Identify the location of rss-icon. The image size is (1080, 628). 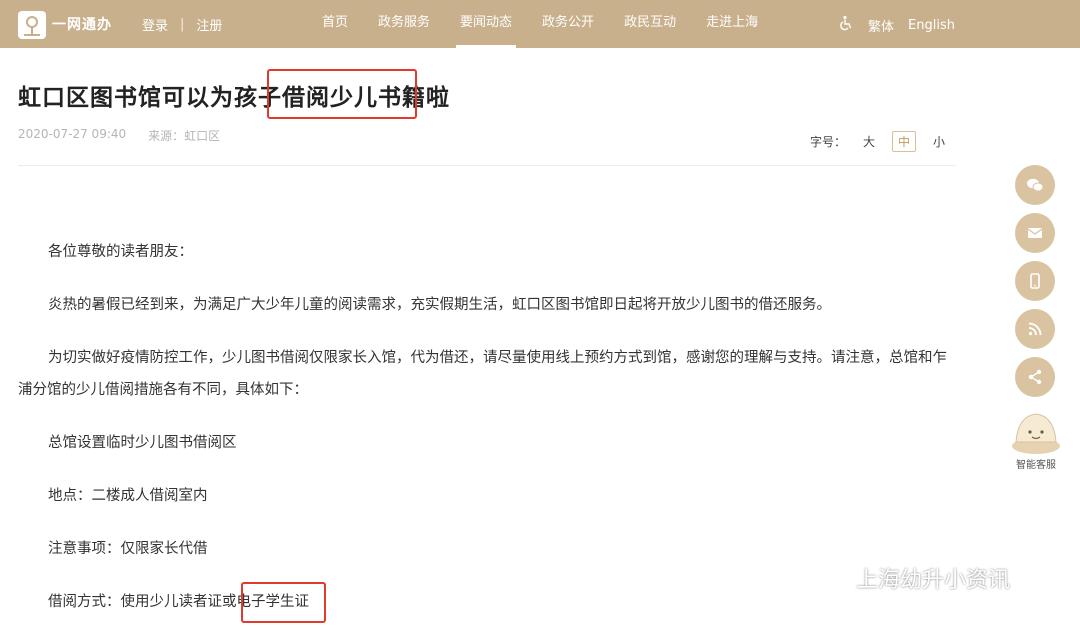
(1035, 329).